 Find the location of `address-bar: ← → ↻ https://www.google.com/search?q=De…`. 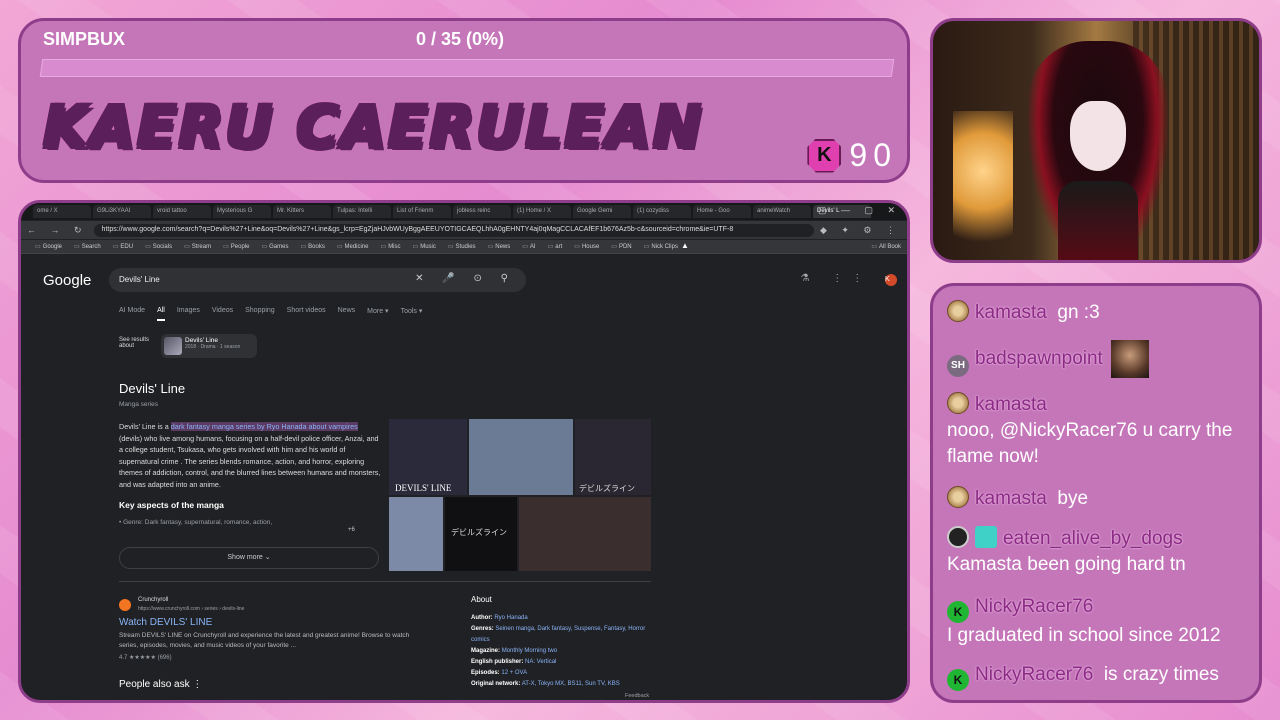

address-bar: ← → ↻ https://www.google.com/search?q=De… is located at coordinates (464, 230).